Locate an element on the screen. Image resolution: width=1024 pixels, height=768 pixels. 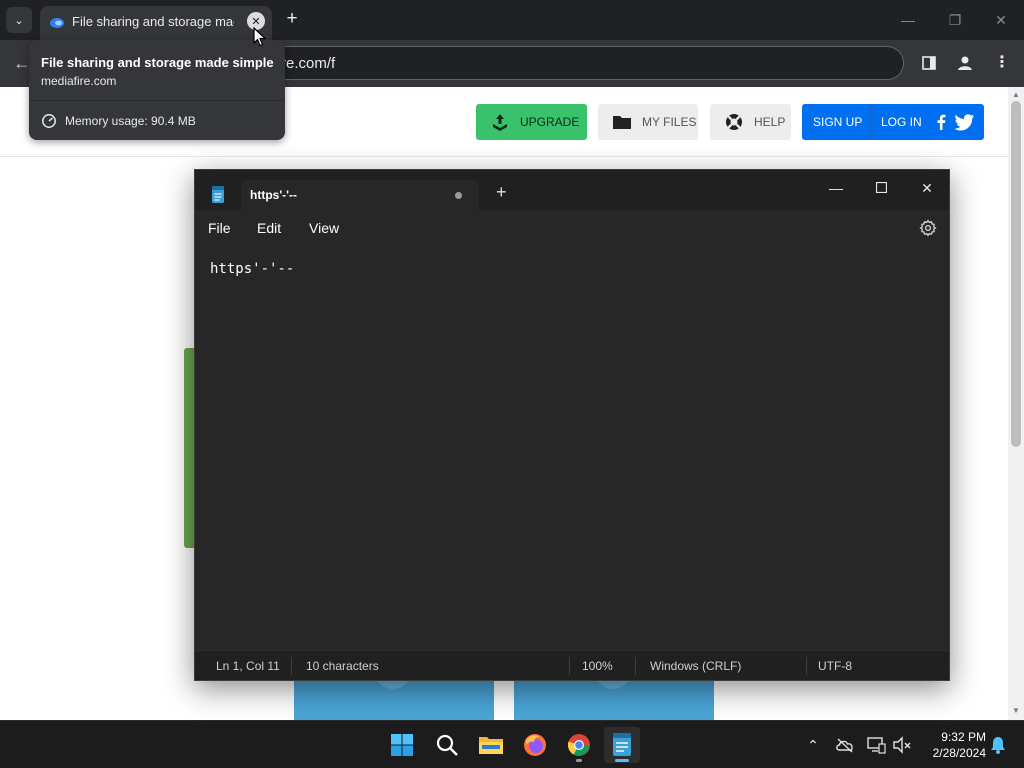
my-files-label: MY FILES is located at coordinates (669, 122).